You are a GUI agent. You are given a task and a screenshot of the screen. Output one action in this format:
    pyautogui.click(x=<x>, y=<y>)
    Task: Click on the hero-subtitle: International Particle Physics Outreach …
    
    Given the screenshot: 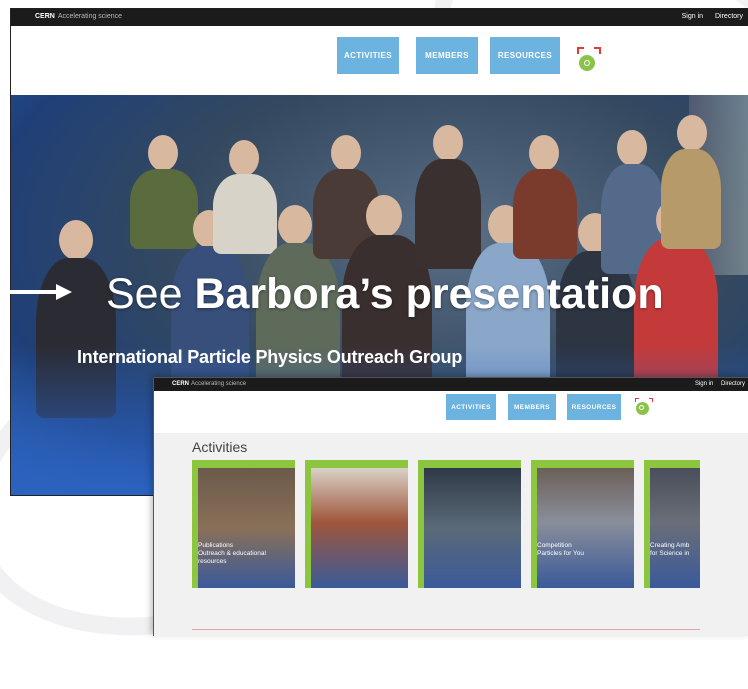 What is the action you would take?
    pyautogui.click(x=270, y=357)
    